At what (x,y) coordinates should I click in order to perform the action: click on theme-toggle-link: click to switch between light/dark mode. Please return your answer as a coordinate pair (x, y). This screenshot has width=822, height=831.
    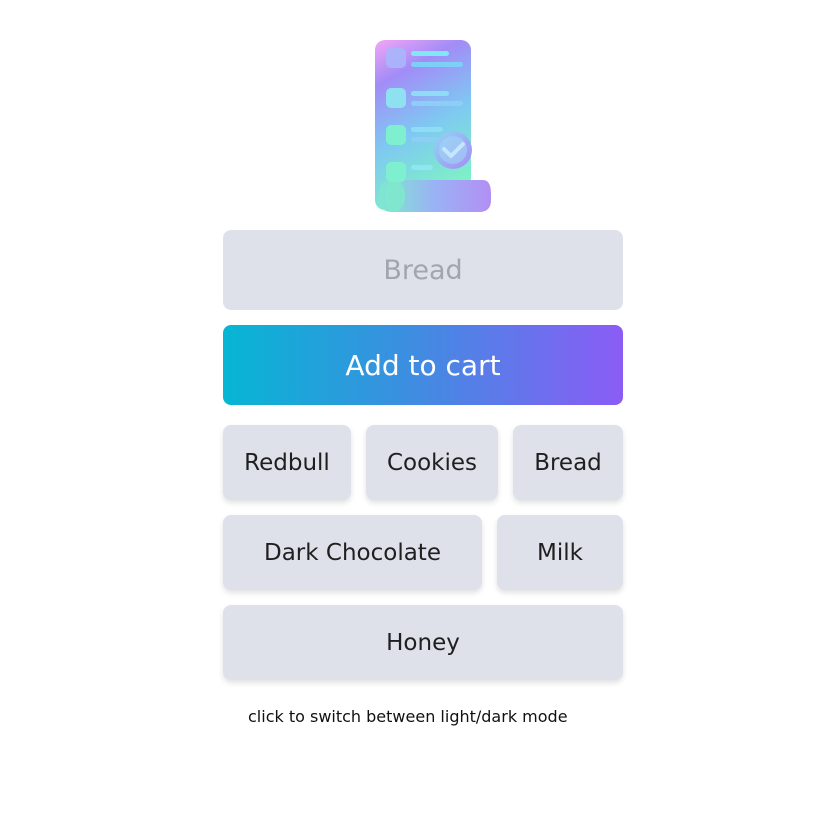
    Looking at the image, I should click on (408, 716).